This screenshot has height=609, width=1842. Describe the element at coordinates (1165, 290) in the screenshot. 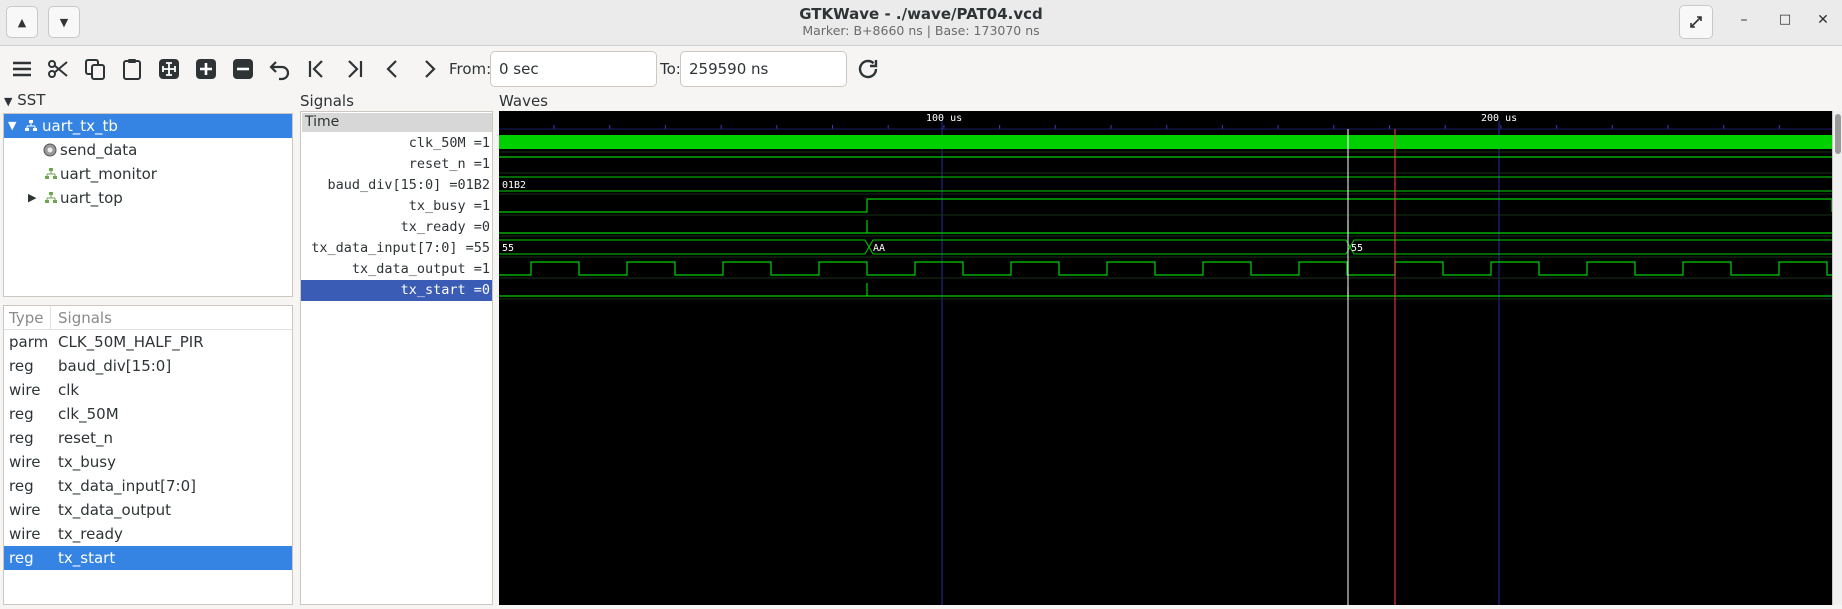

I see `tx-start-wave` at that location.